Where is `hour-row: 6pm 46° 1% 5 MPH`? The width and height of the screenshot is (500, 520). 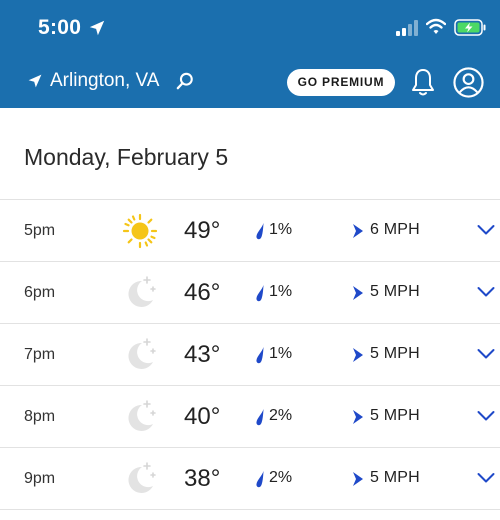 hour-row: 6pm 46° 1% 5 MPH is located at coordinates (250, 293).